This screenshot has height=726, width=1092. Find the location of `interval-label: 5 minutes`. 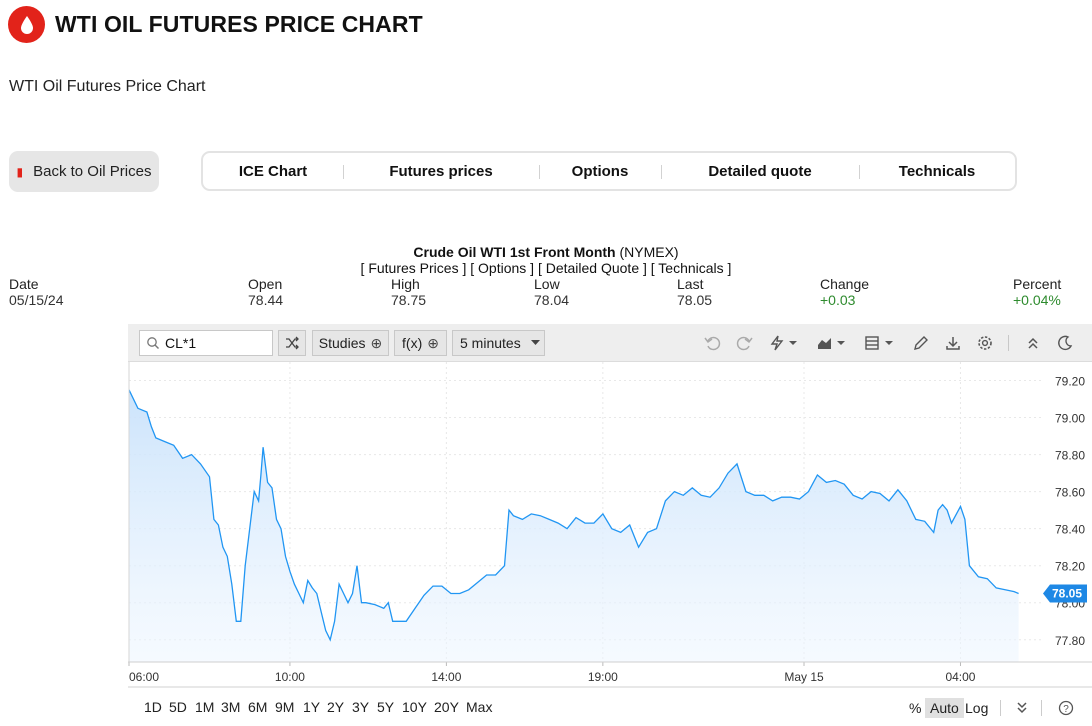

interval-label: 5 minutes is located at coordinates (490, 343).